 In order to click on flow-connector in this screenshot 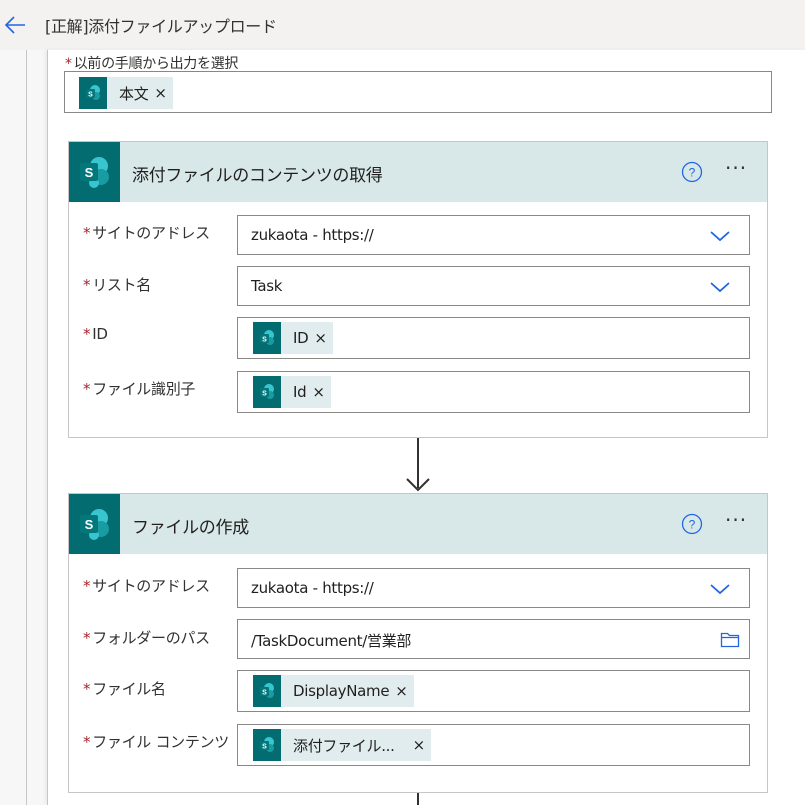, I will do `click(418, 799)`.